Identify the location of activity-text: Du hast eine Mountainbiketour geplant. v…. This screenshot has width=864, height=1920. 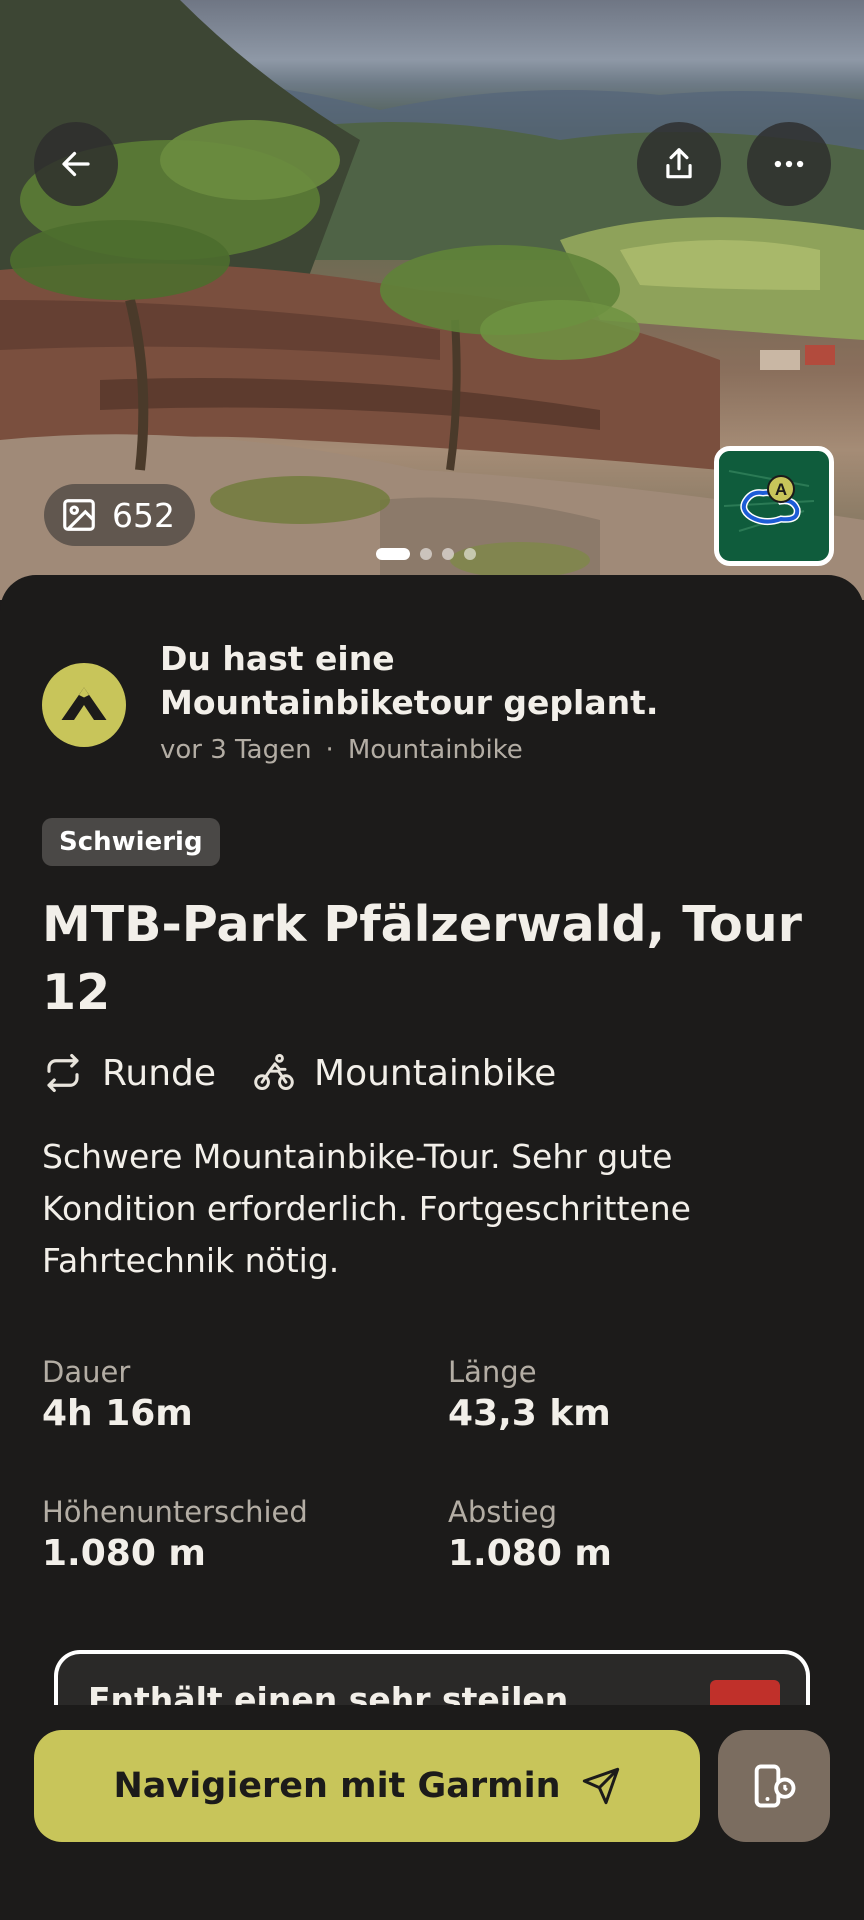
(440, 701).